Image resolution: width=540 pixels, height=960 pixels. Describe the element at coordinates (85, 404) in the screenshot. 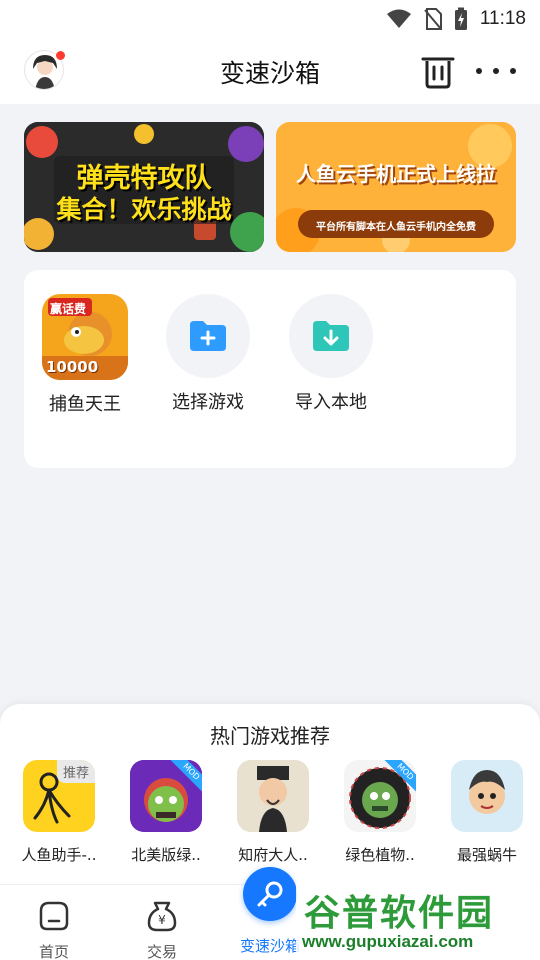

I see `shortcut-label: 捕鱼天王` at that location.